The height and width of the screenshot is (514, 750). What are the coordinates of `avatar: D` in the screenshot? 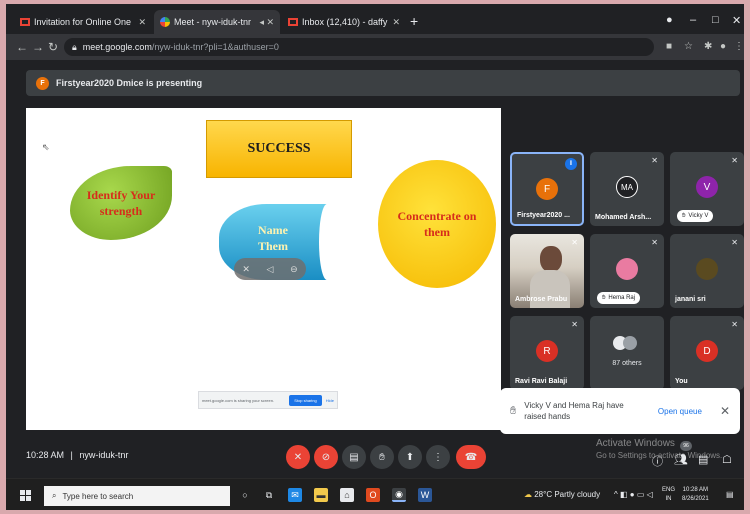 It's located at (707, 351).